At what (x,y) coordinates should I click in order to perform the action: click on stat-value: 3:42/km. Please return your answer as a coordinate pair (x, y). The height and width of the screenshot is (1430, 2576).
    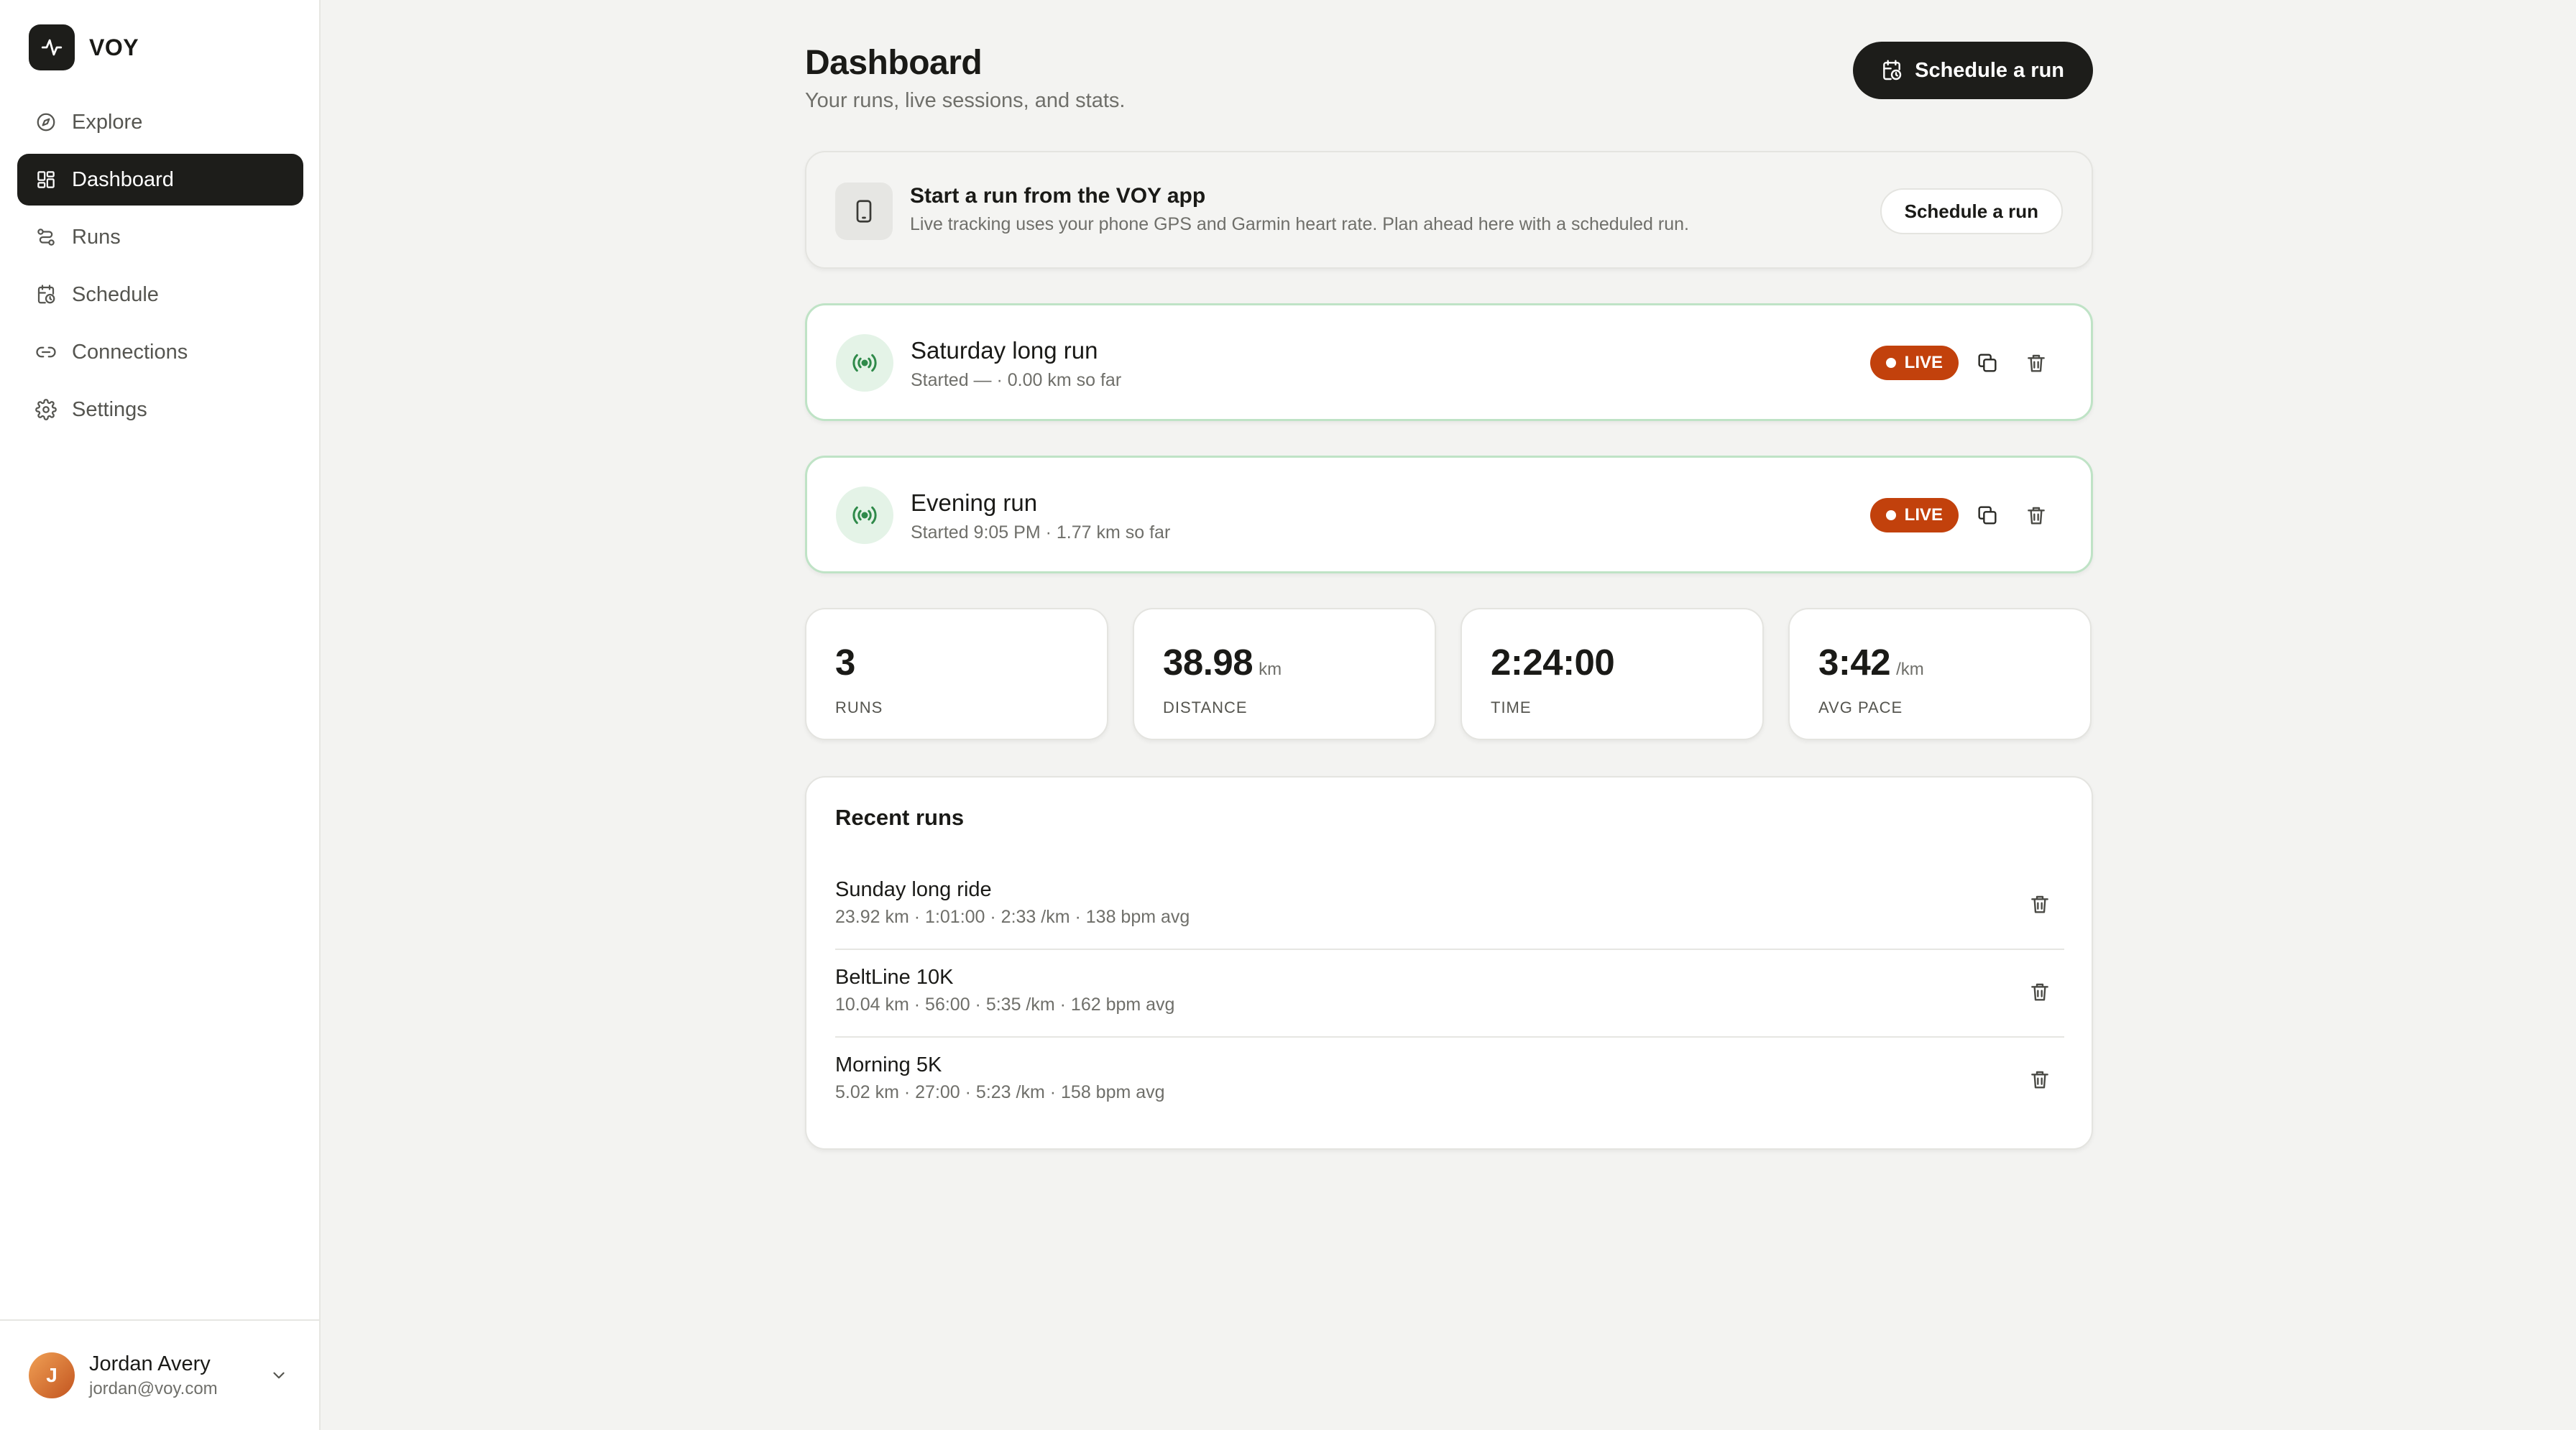
    Looking at the image, I should click on (1871, 662).